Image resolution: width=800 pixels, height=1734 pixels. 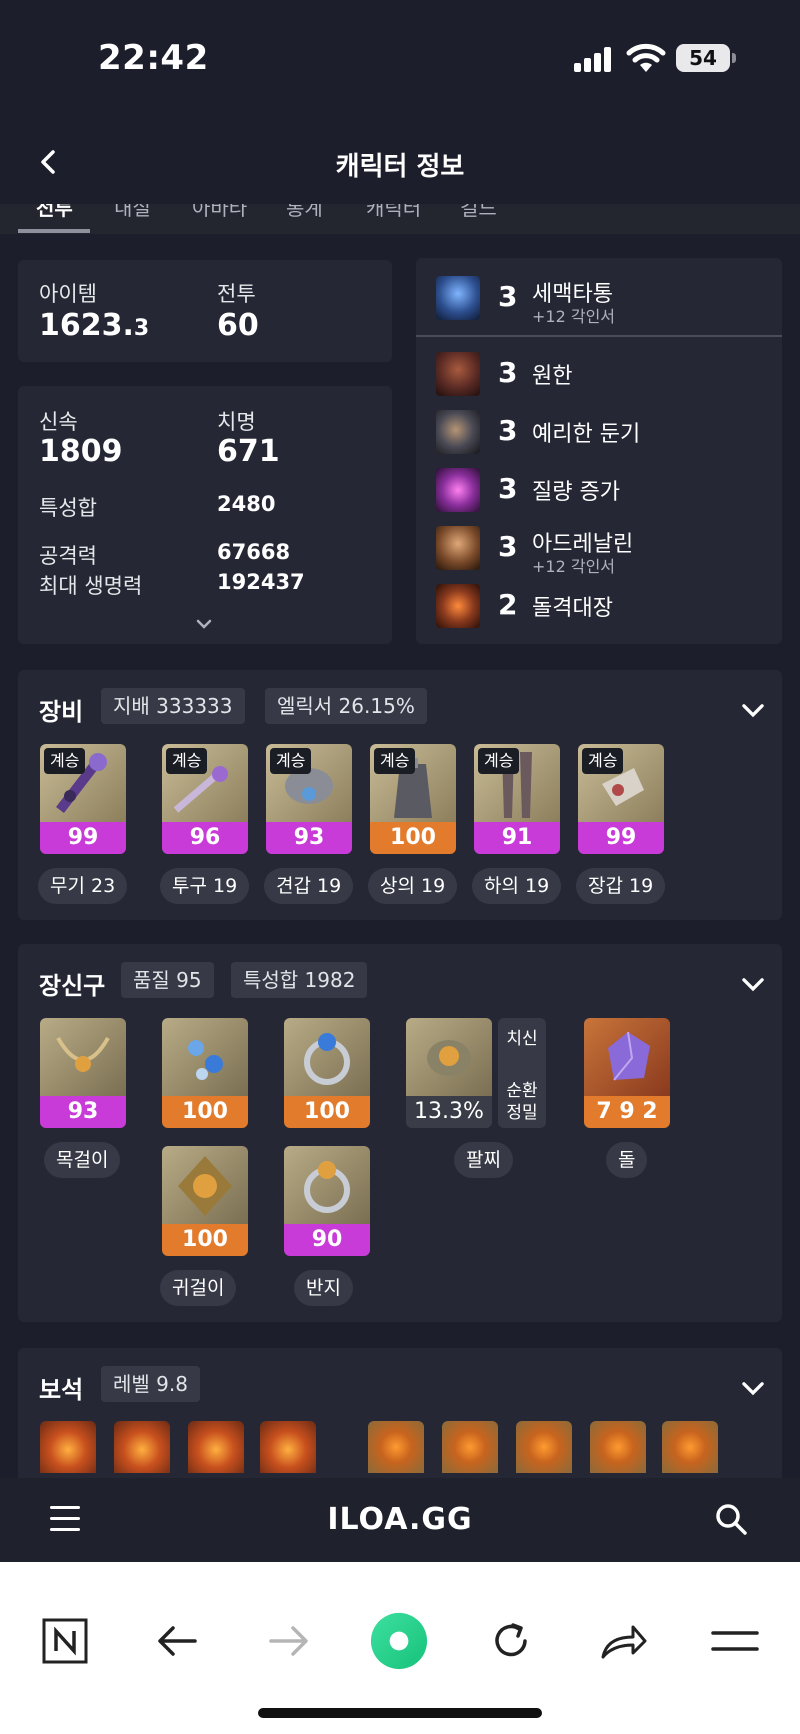 What do you see at coordinates (205, 311) in the screenshot?
I see `summary-card: 아이템 1623.3 전투 60` at bounding box center [205, 311].